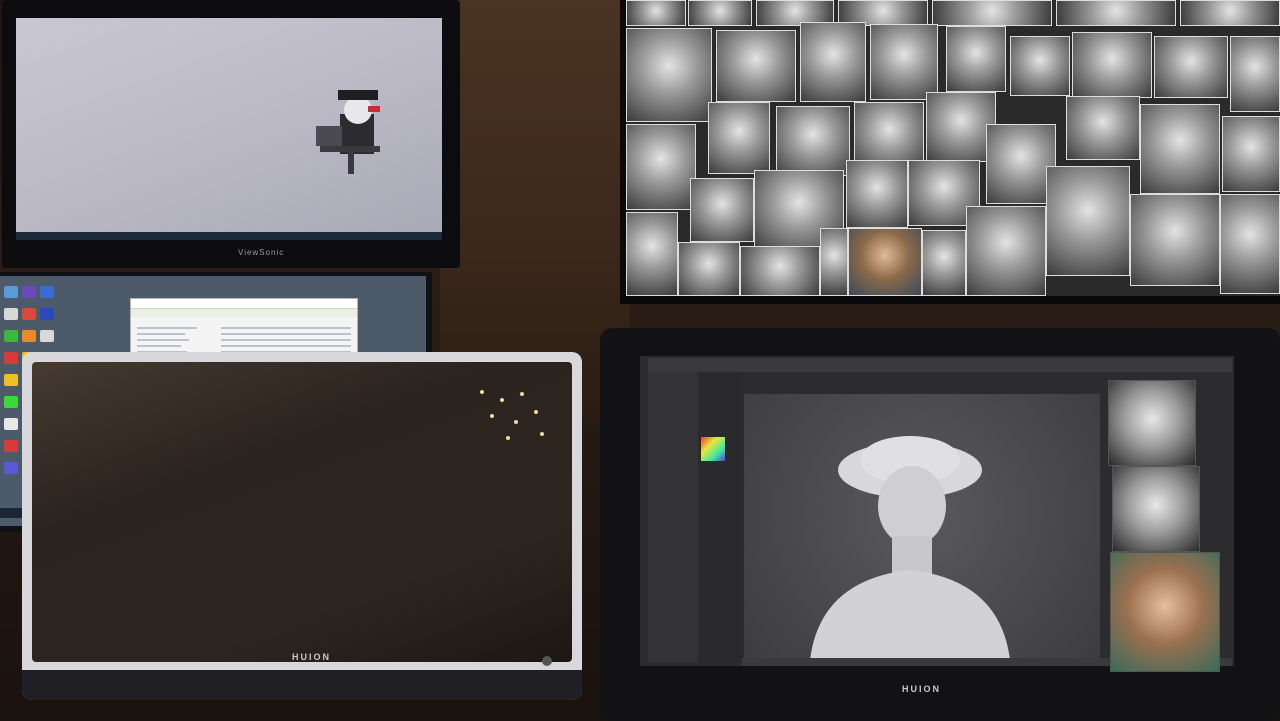 The height and width of the screenshot is (721, 1280). What do you see at coordinates (885, 262) in the screenshot?
I see `portrait-photo-color` at bounding box center [885, 262].